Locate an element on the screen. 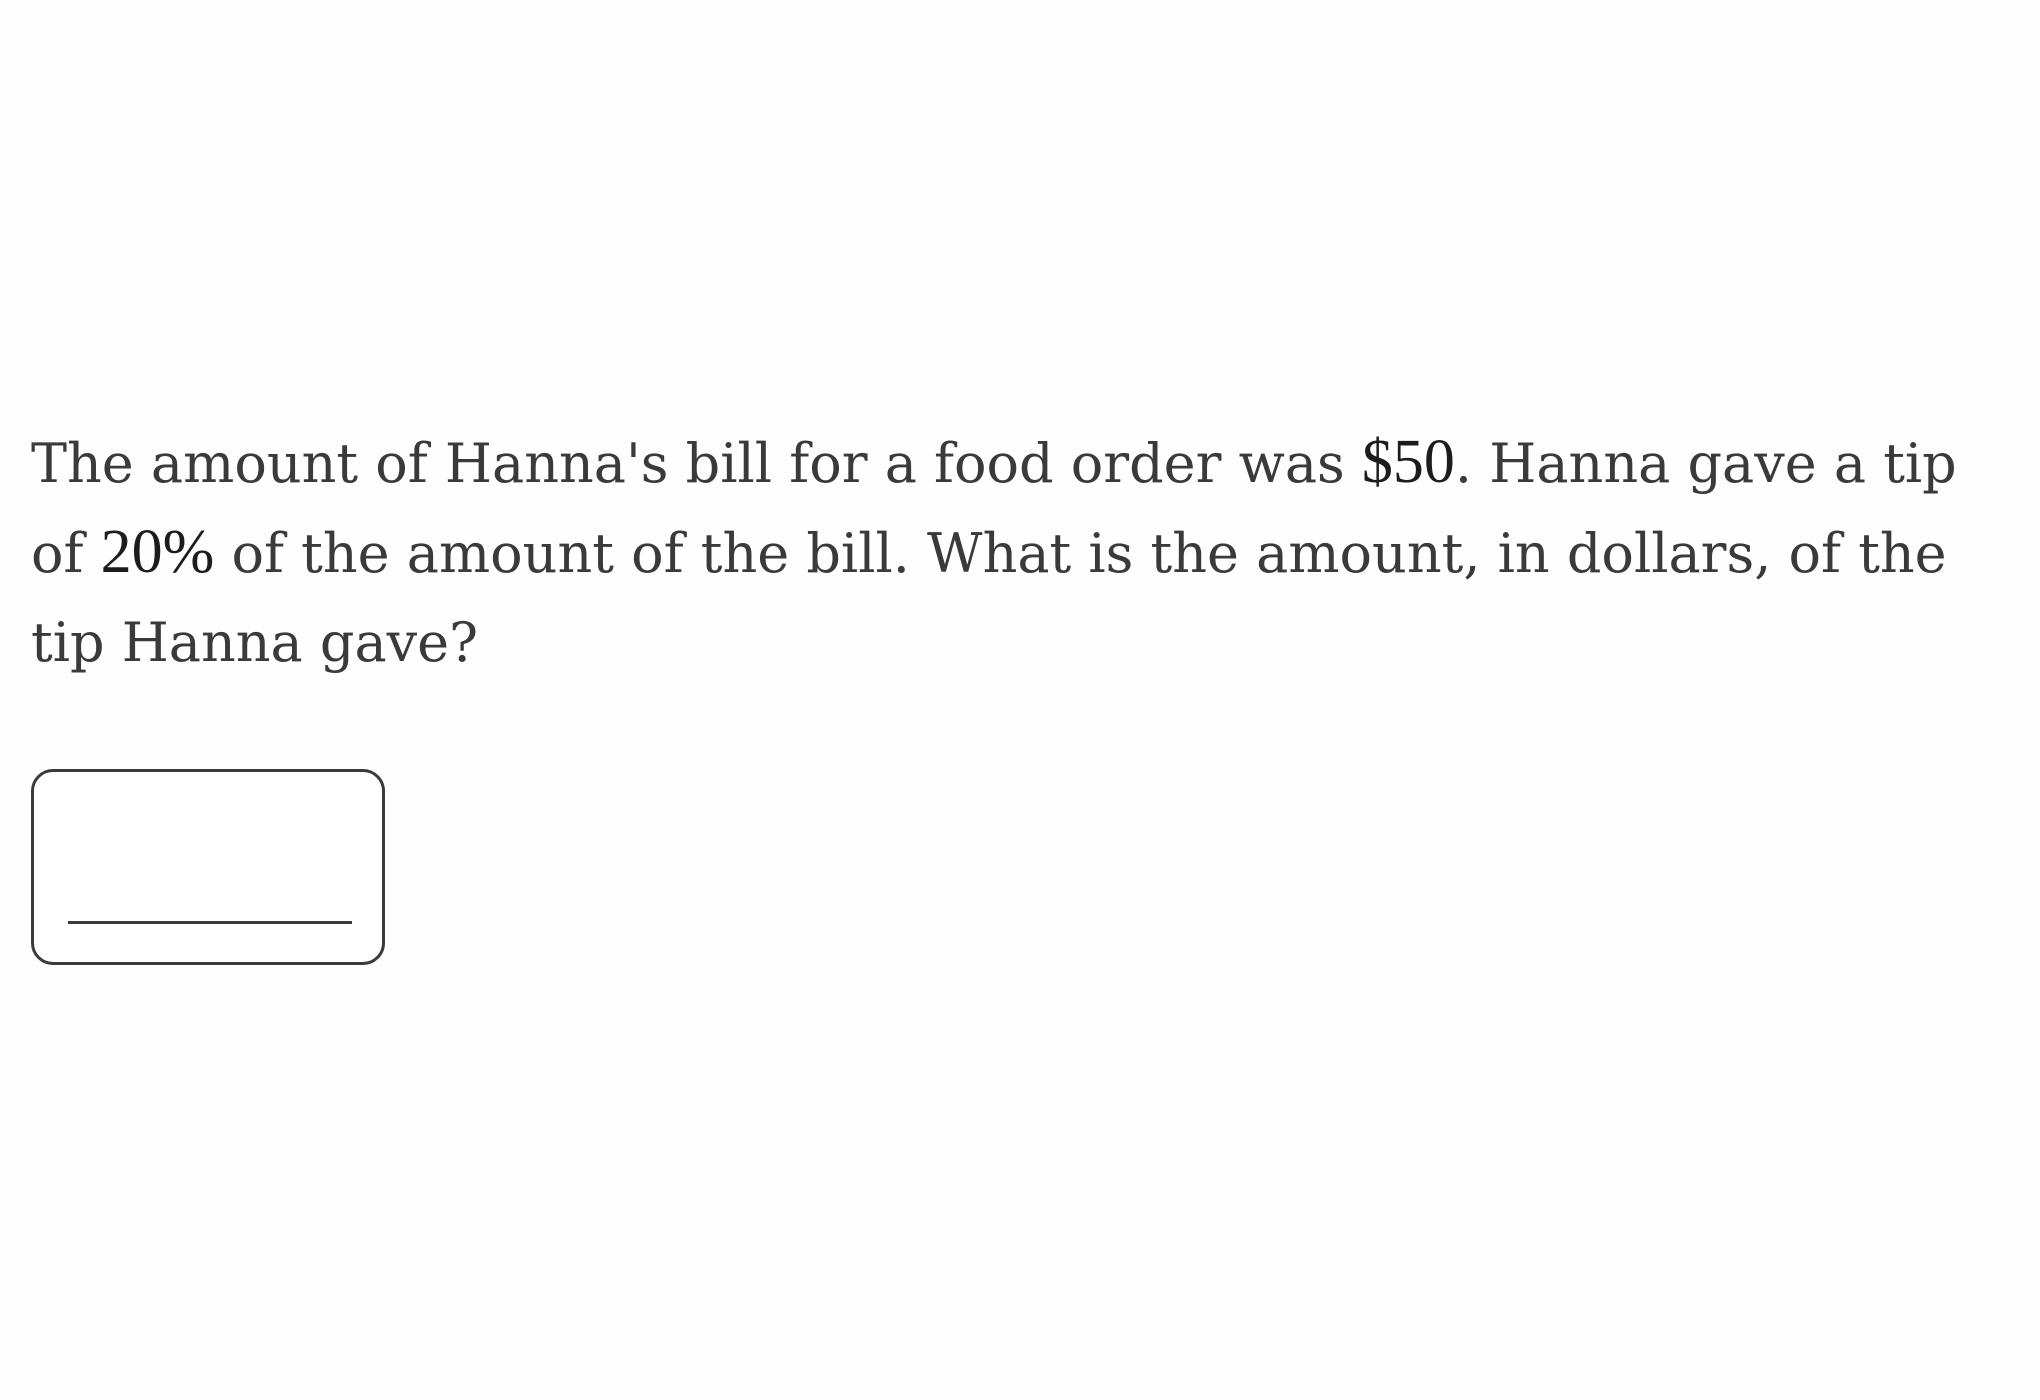 This screenshot has width=2040, height=1400. answer-underline is located at coordinates (210, 922).